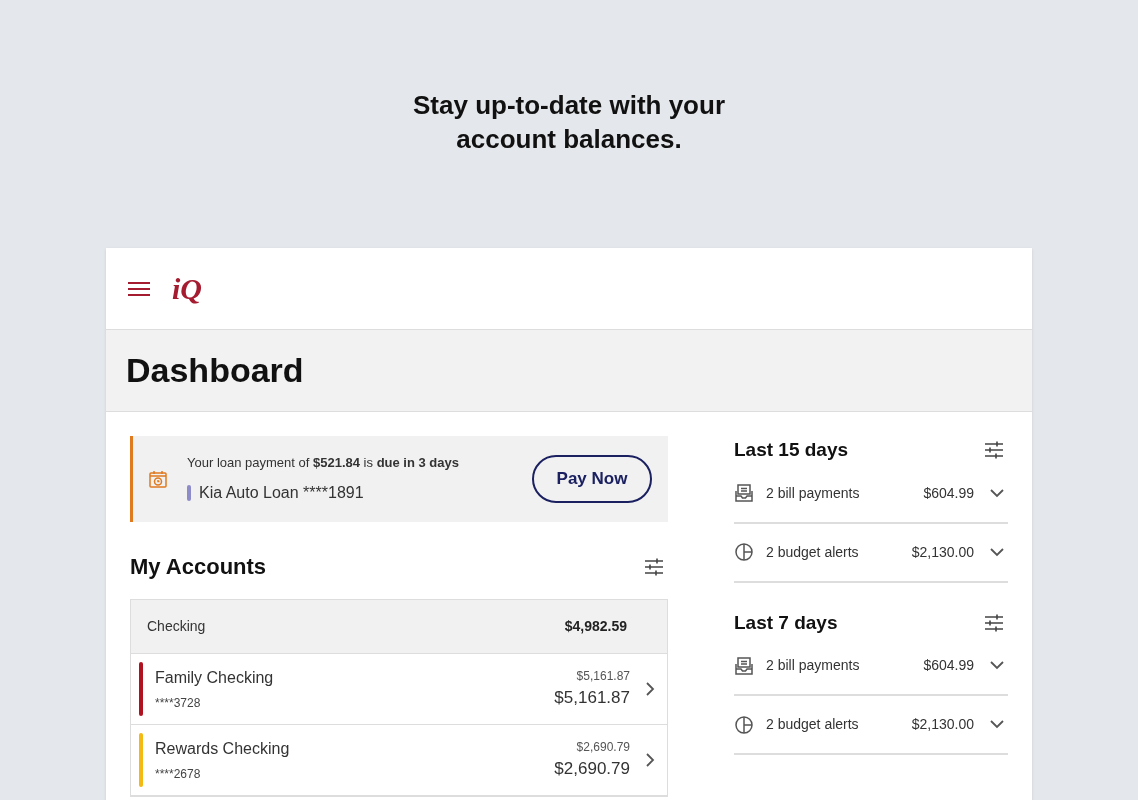  Describe the element at coordinates (187, 288) in the screenshot. I see `logo: iQ` at that location.